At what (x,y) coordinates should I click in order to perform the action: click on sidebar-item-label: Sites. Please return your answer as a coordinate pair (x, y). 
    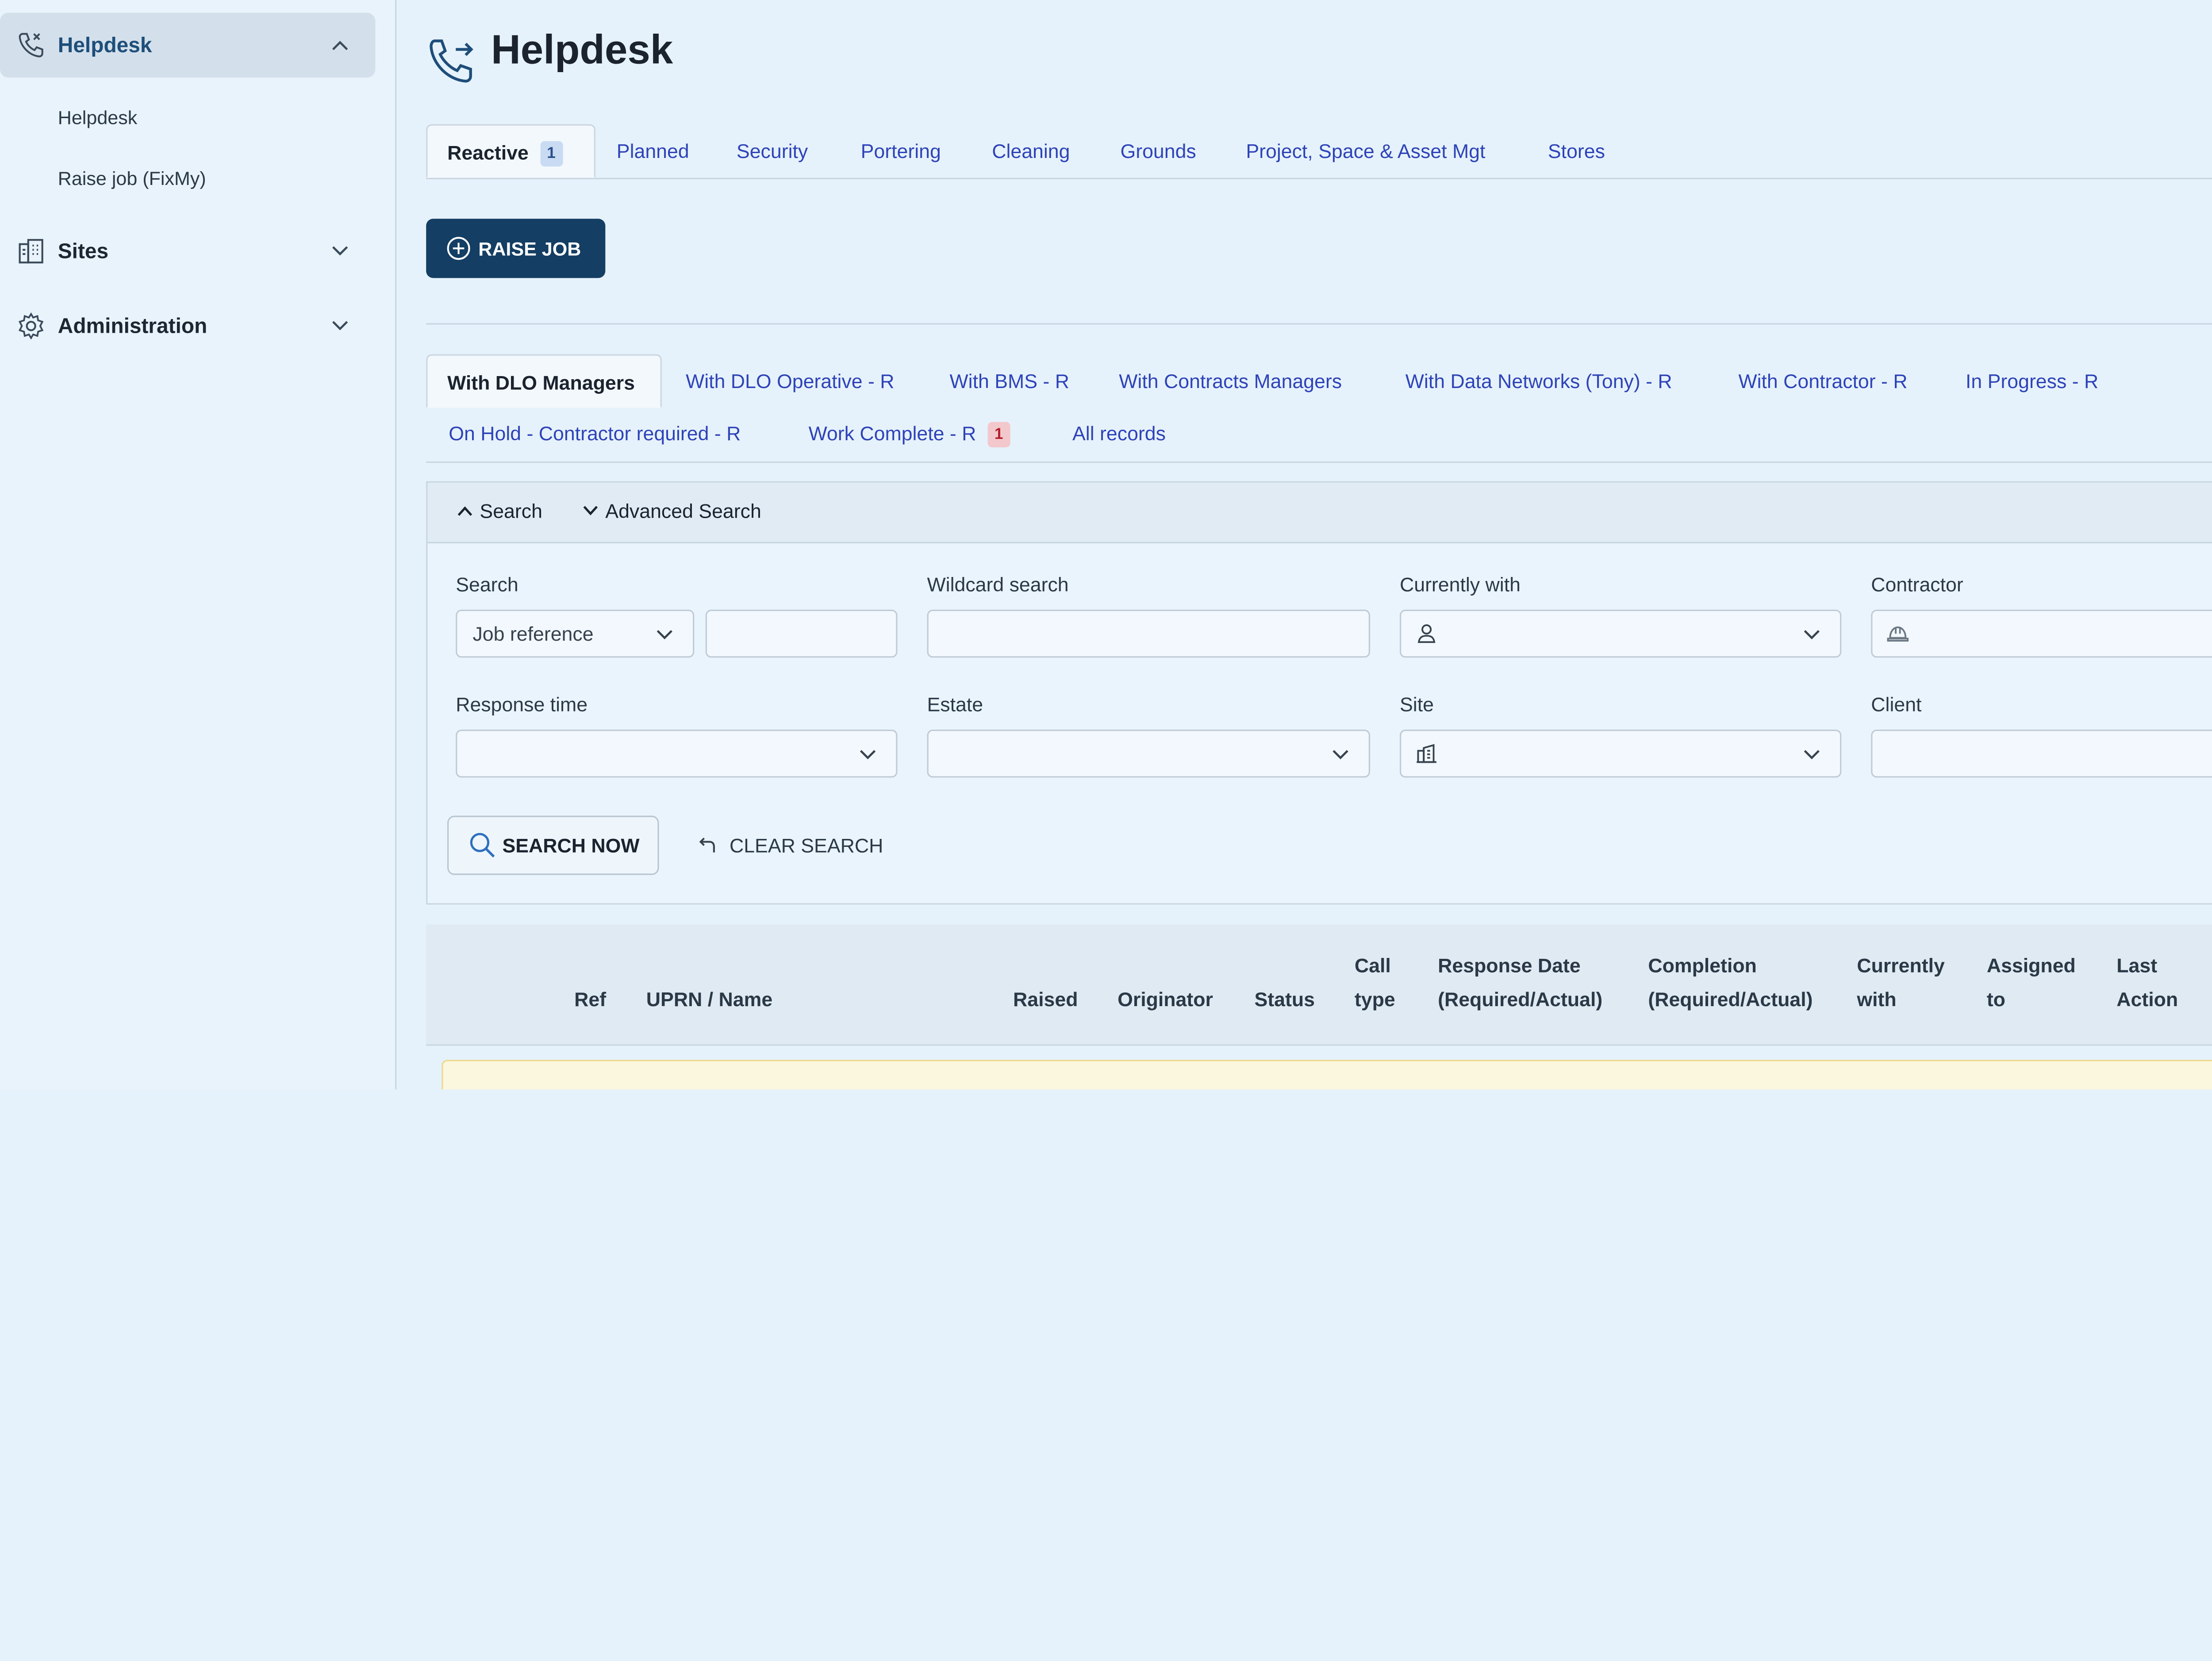
    Looking at the image, I should click on (84, 251).